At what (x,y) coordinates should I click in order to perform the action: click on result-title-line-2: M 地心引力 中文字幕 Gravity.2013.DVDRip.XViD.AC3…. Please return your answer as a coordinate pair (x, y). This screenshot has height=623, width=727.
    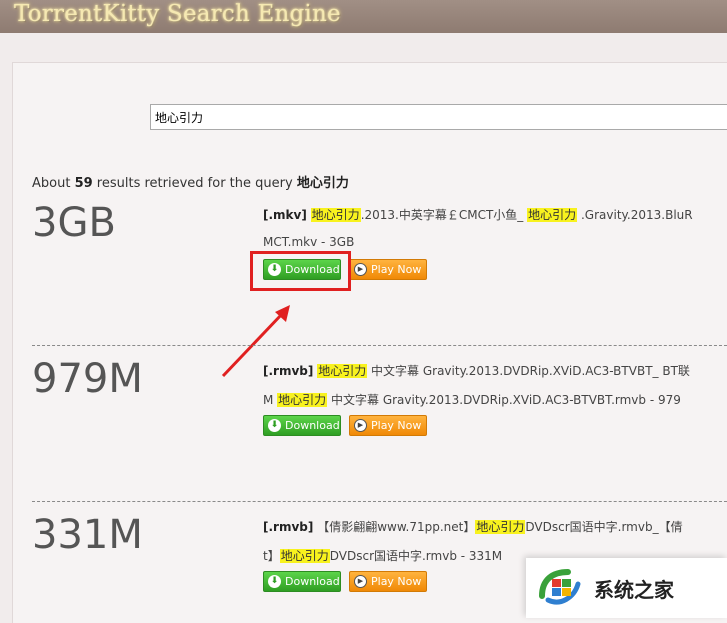
    Looking at the image, I should click on (472, 399).